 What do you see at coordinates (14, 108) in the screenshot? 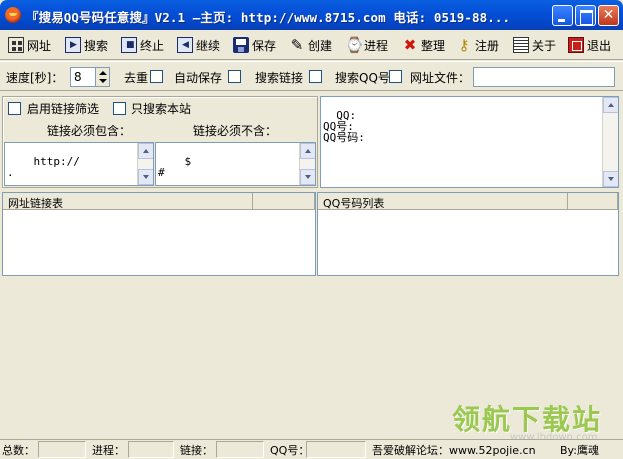
I see `enable-filter-checkbox` at bounding box center [14, 108].